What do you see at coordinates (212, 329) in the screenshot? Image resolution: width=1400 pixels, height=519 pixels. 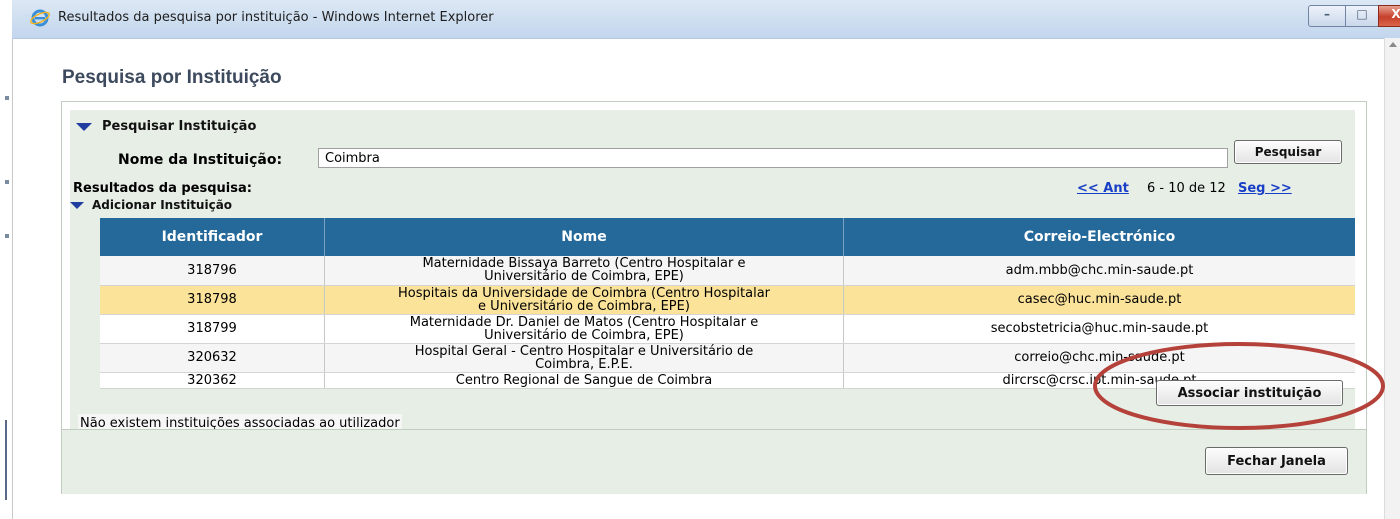 I see `cell-id: 318799` at bounding box center [212, 329].